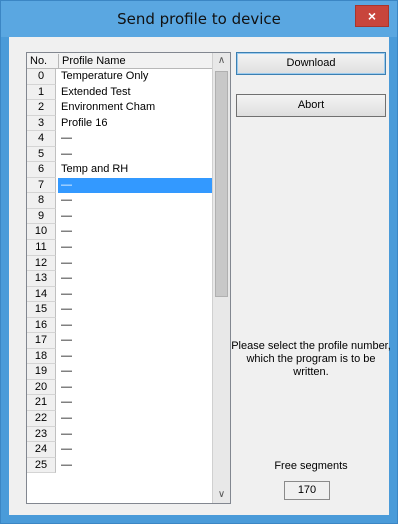 The width and height of the screenshot is (398, 524). What do you see at coordinates (41, 232) in the screenshot?
I see `profile-number: 10` at bounding box center [41, 232].